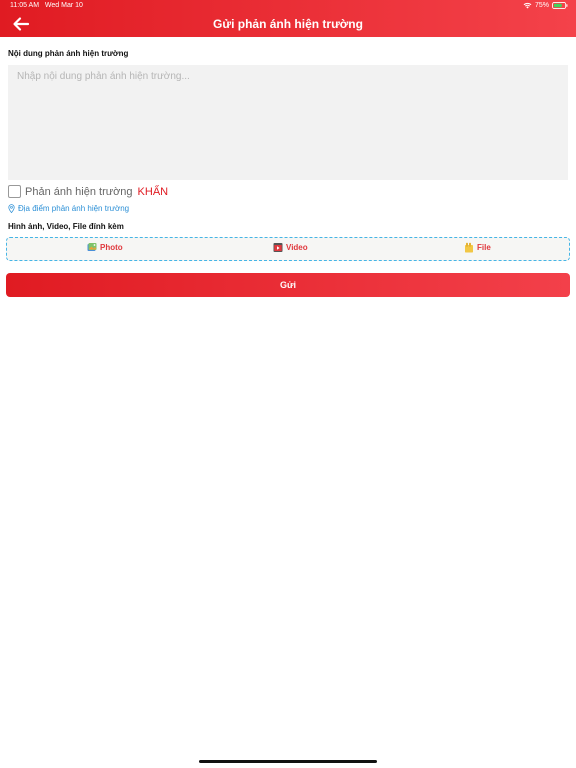  Describe the element at coordinates (153, 191) in the screenshot. I see `urgent-keyword: KHẨN` at that location.